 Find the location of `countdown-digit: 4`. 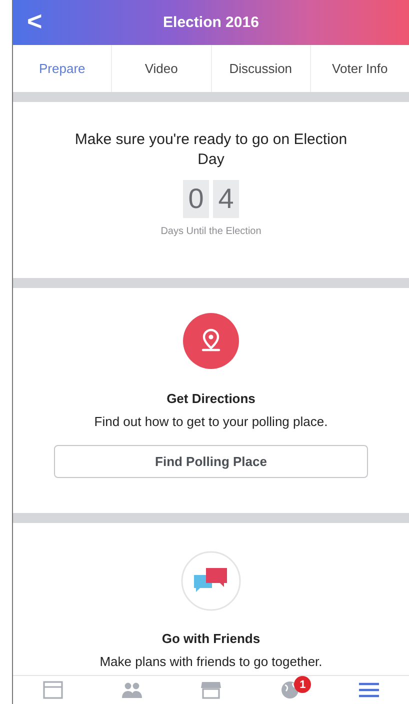

countdown-digit: 4 is located at coordinates (226, 199).